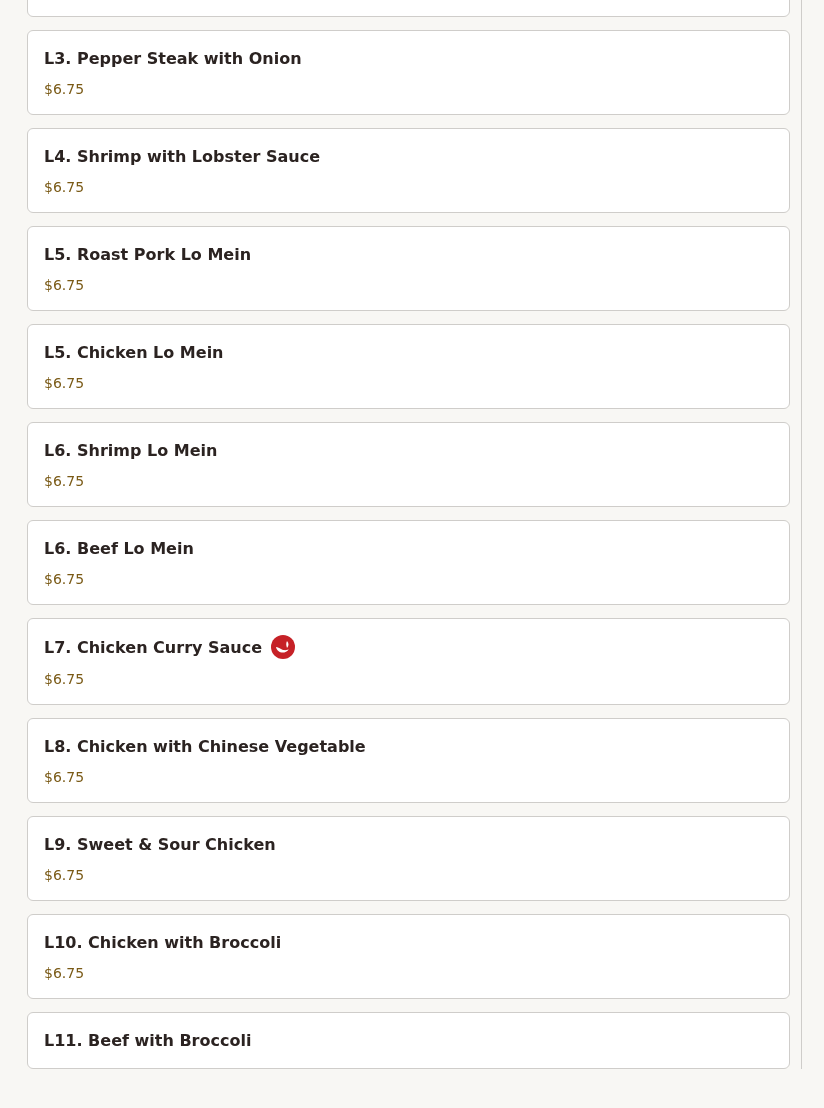  What do you see at coordinates (182, 156) in the screenshot?
I see `item-name: L4. Shrimp with Lobster Sauce` at bounding box center [182, 156].